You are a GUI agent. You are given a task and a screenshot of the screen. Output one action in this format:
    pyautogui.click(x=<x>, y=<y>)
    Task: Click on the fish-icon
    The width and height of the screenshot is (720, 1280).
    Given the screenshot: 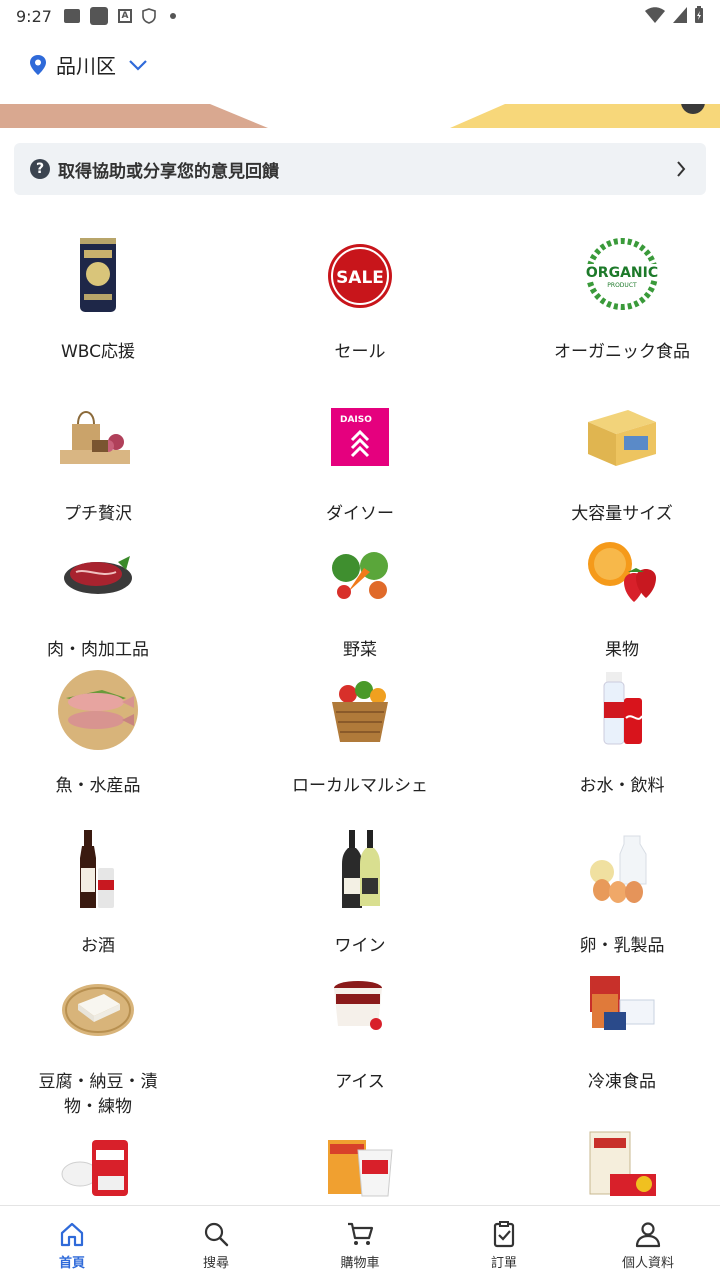 What is the action you would take?
    pyautogui.click(x=98, y=710)
    